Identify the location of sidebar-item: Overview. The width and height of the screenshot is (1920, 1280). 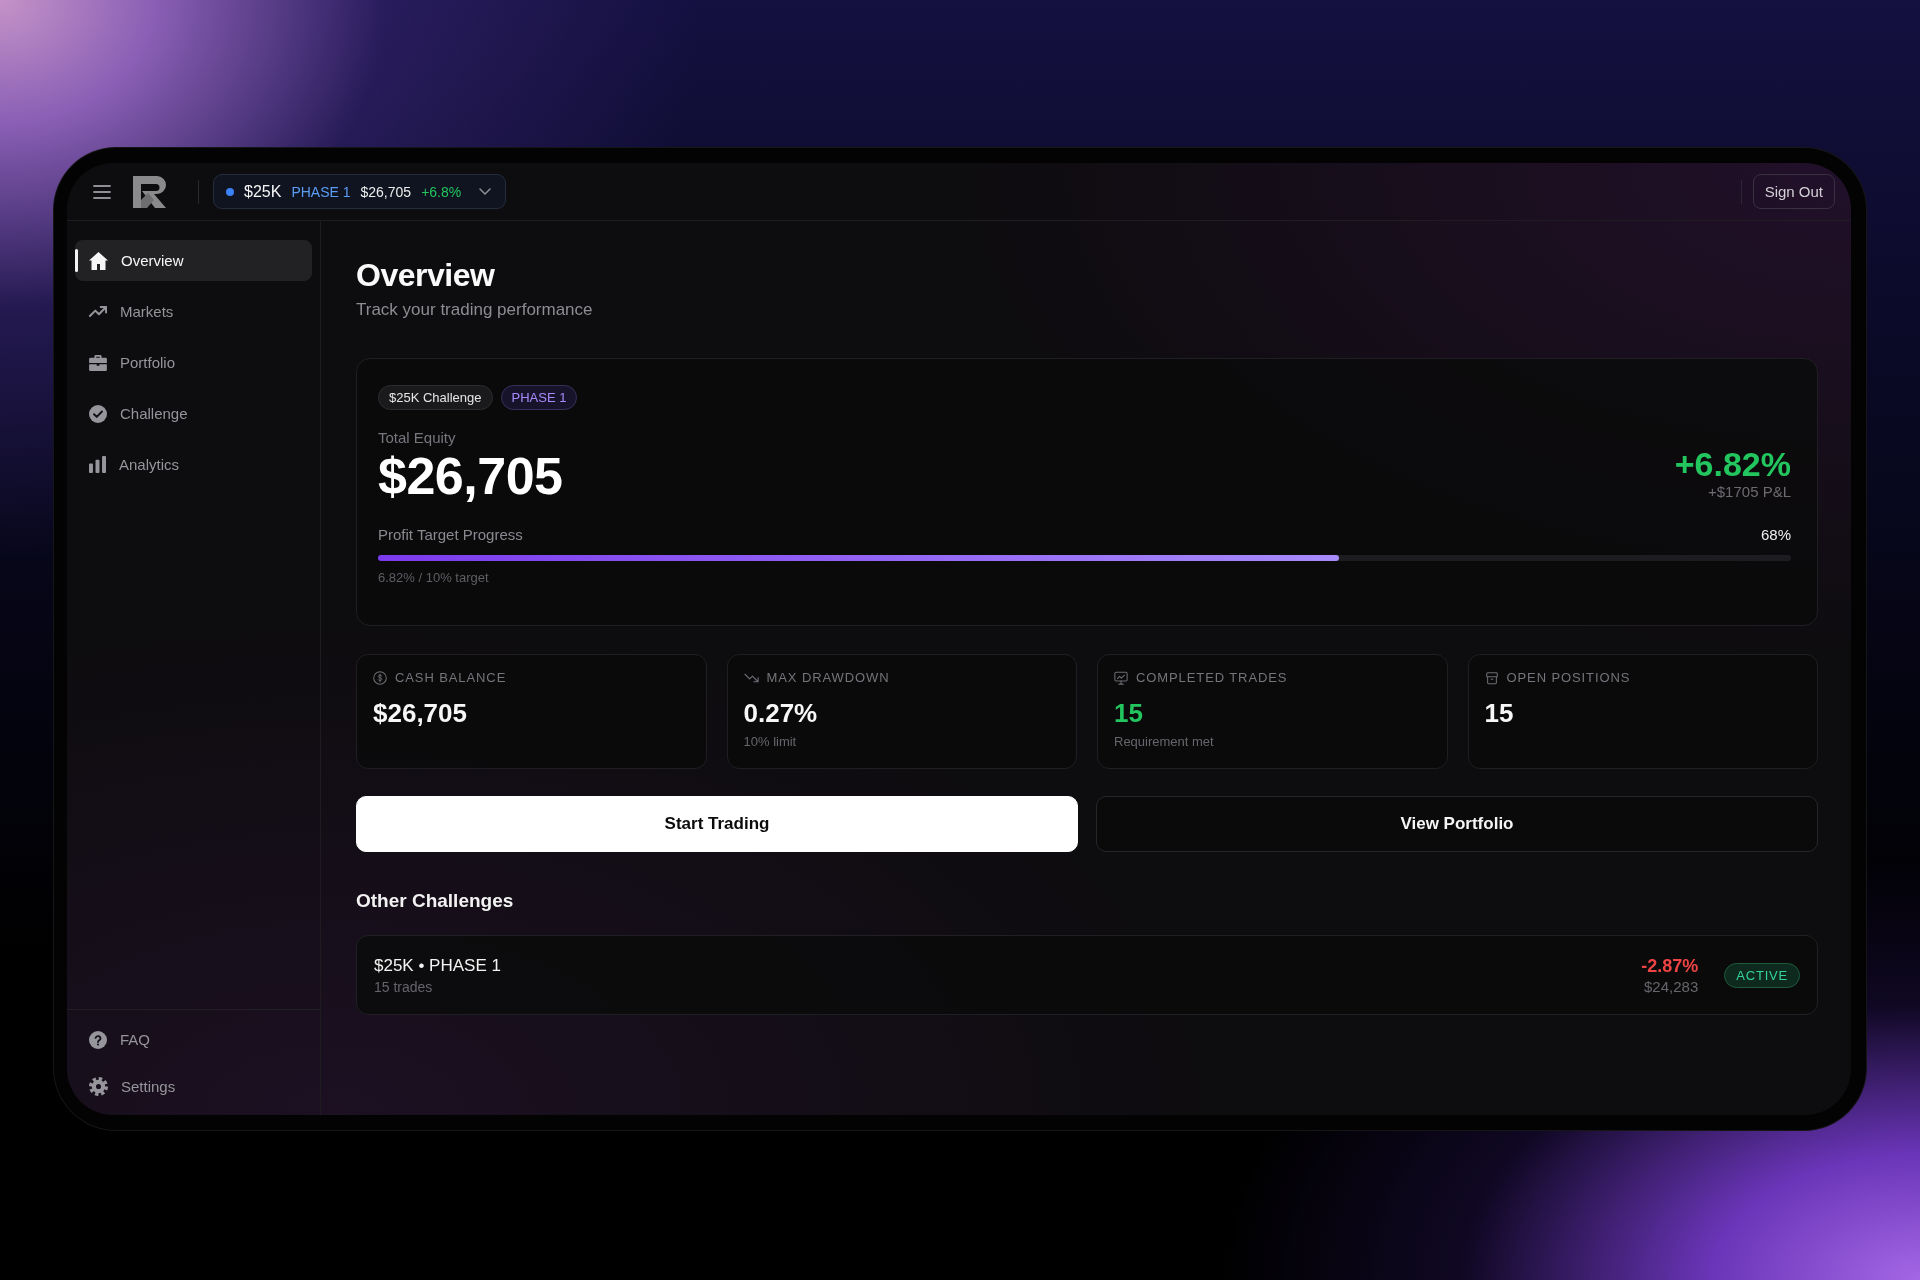
(193, 260).